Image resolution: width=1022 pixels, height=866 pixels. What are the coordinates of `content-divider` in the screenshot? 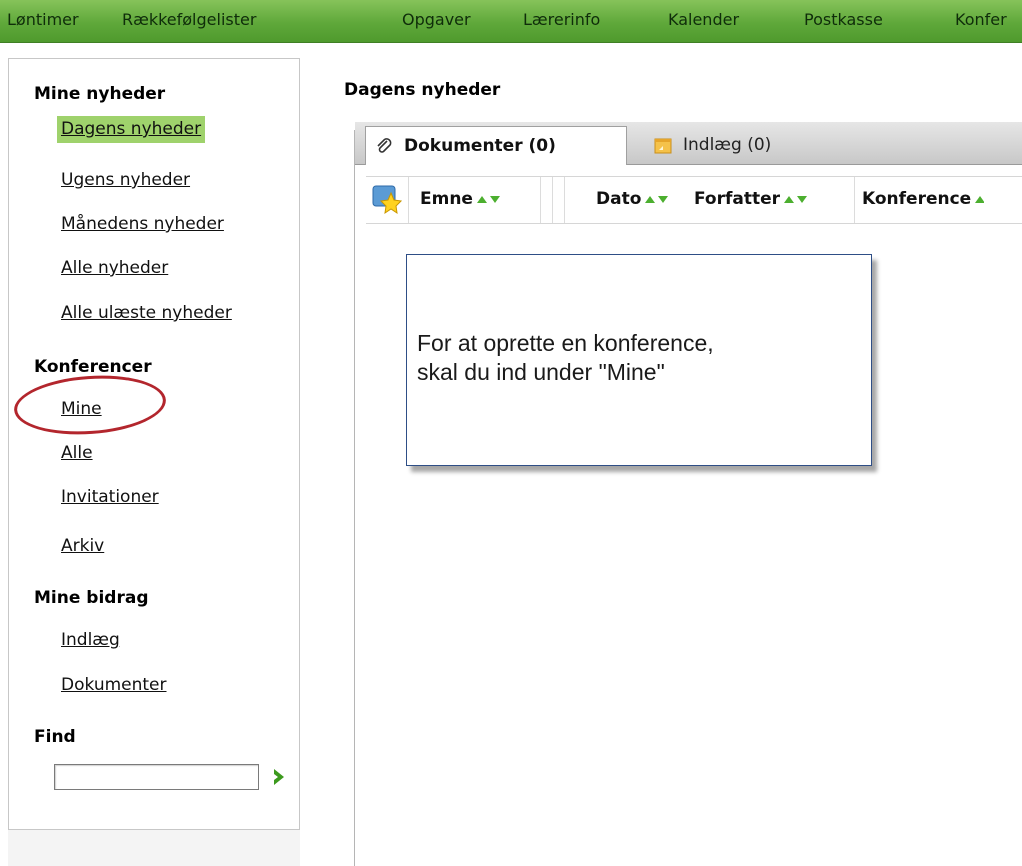 It's located at (354, 498).